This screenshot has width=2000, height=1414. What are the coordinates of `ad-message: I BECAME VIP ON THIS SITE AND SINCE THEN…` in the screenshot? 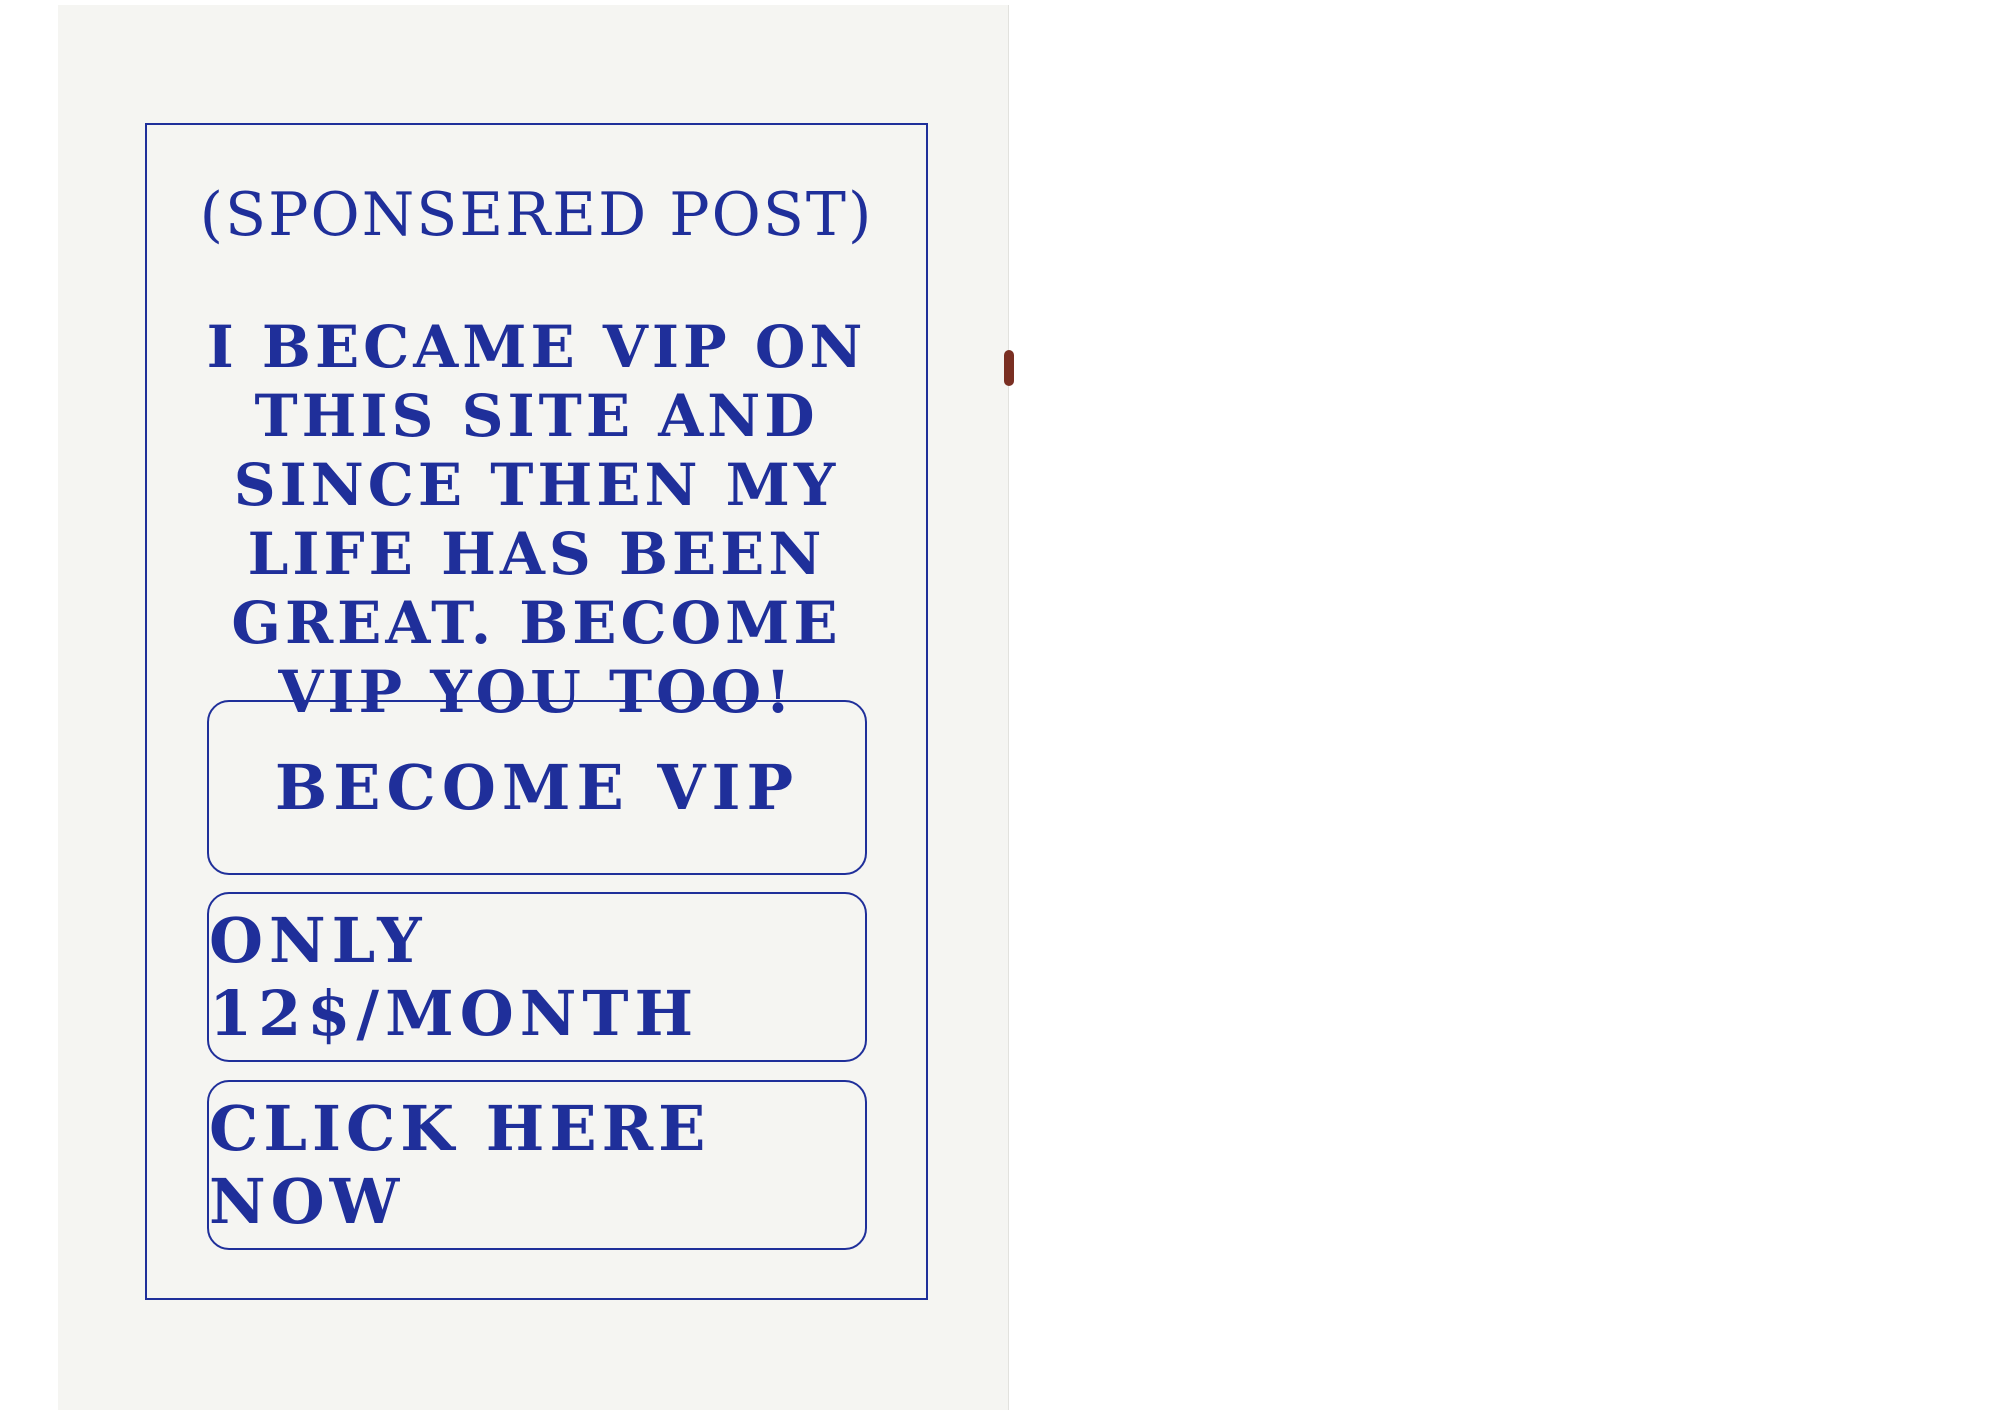 It's located at (536, 519).